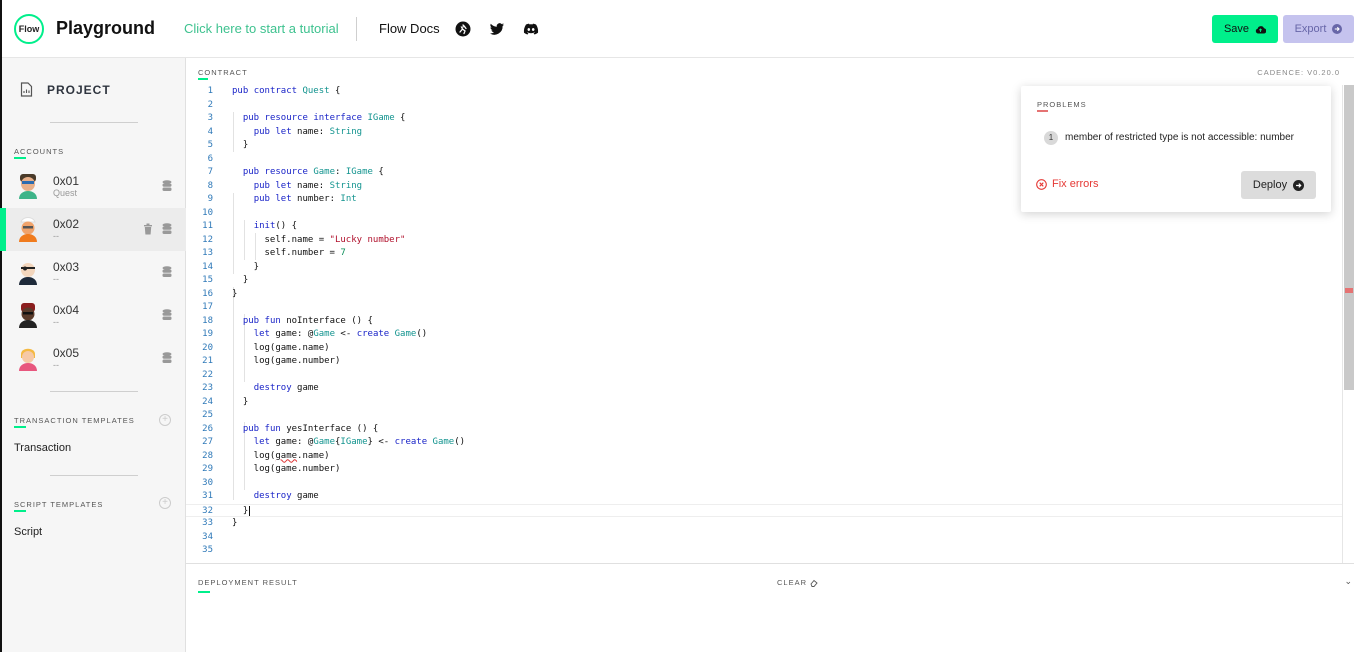  What do you see at coordinates (66, 353) in the screenshot?
I see `account-address: 0x05` at bounding box center [66, 353].